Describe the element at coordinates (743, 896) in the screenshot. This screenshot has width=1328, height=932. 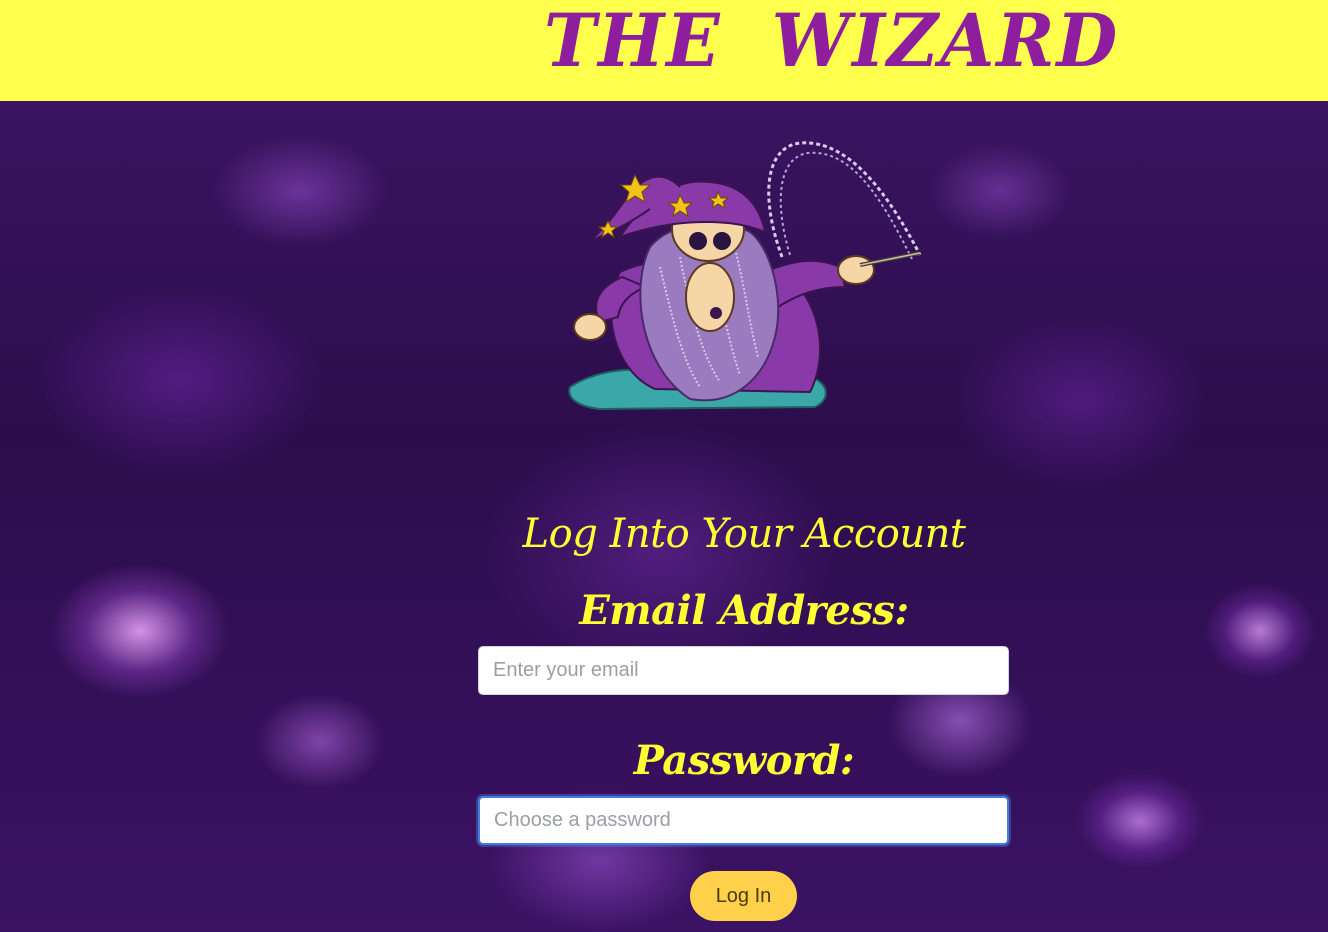
I see `login-button: Log In` at that location.